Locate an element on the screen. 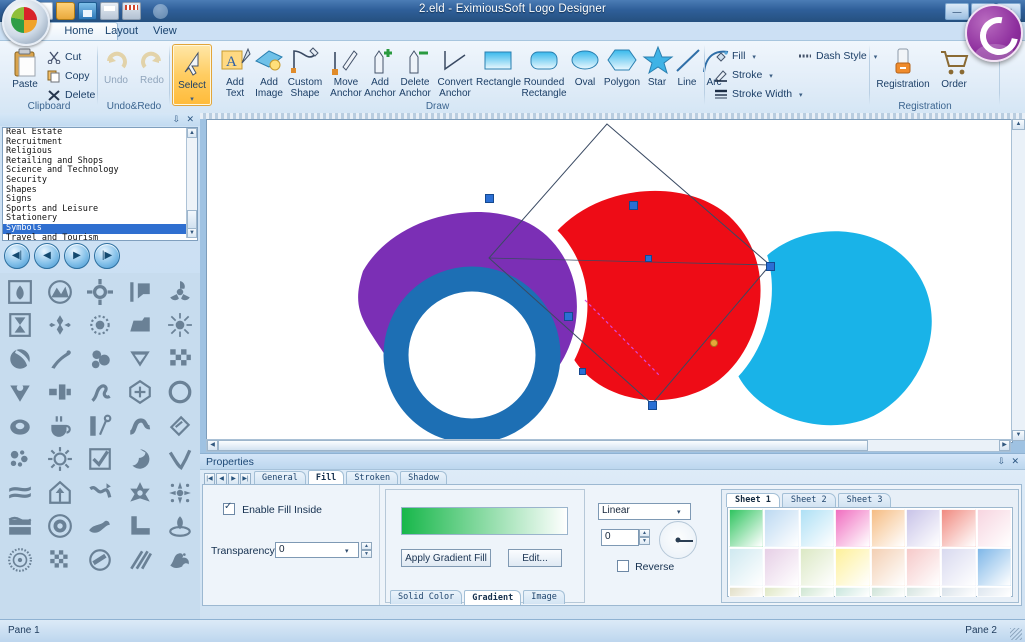 This screenshot has height=642, width=1025. gradient-start-handle is located at coordinates (648, 258).